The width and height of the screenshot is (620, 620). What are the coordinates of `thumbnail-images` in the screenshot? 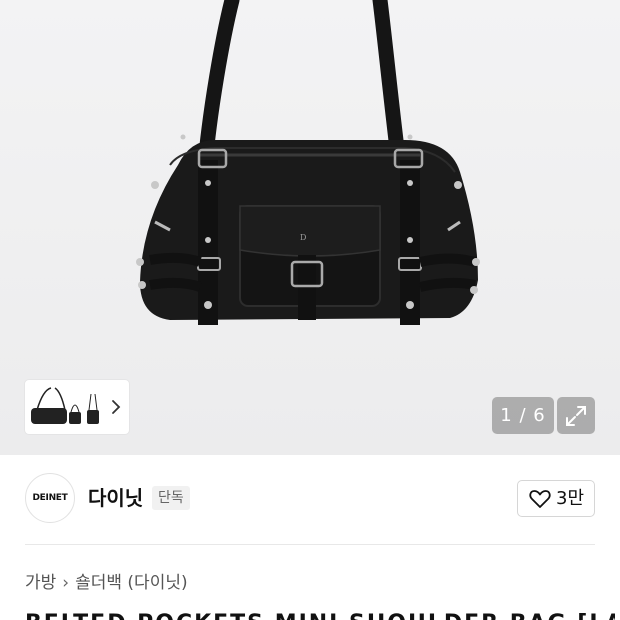 It's located at (65, 405).